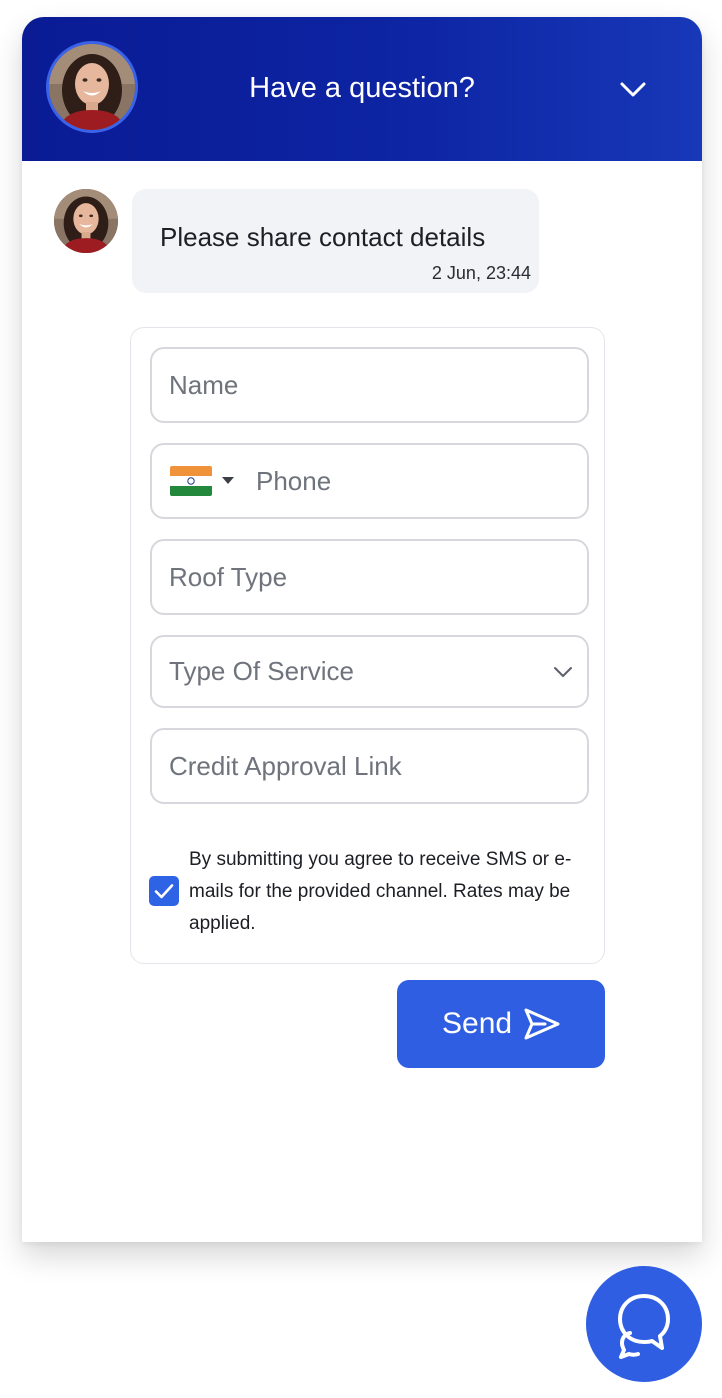 This screenshot has height=1398, width=722. I want to click on credit-approval-link-field: Credit Approval Link, so click(369, 766).